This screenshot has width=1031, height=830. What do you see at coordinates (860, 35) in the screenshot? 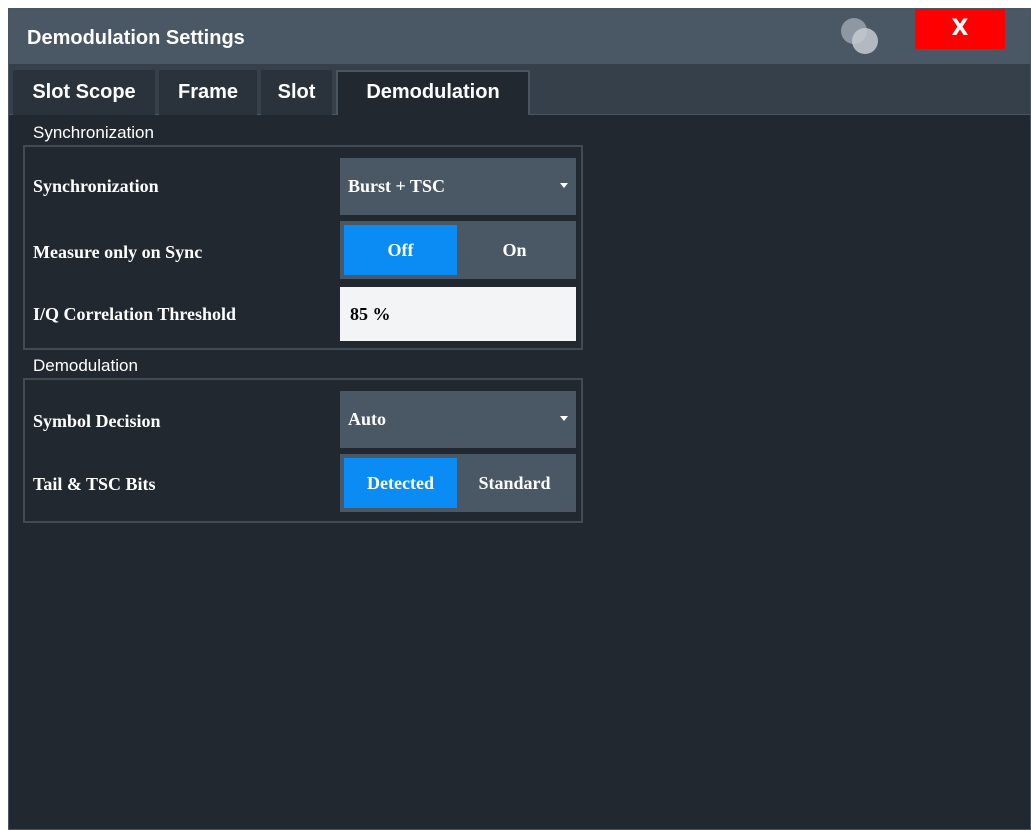
I see `help-icon` at bounding box center [860, 35].